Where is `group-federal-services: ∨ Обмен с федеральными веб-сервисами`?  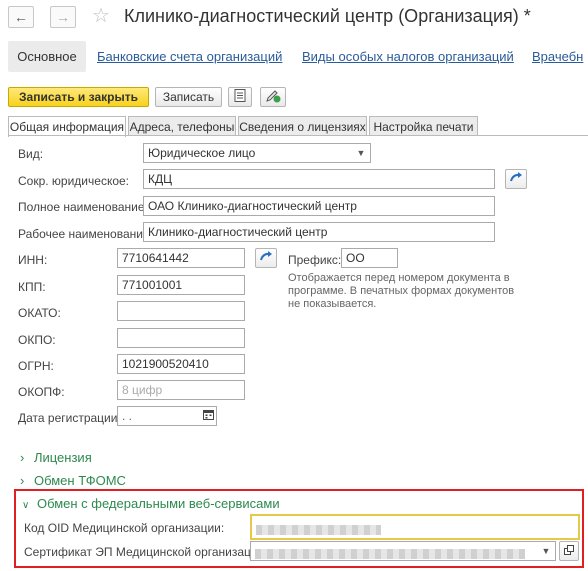
group-federal-services: ∨ Обмен с федеральными веб-сервисами is located at coordinates (151, 503).